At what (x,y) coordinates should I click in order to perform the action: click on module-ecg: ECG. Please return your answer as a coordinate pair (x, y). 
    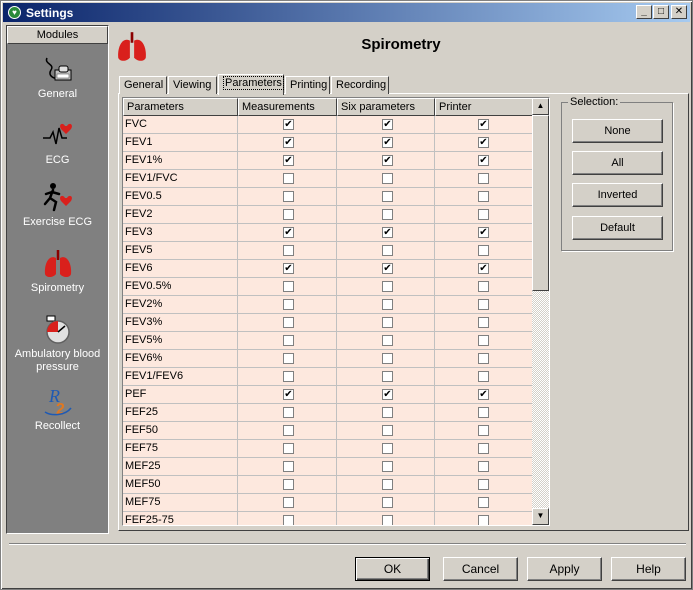
    Looking at the image, I should click on (57, 143).